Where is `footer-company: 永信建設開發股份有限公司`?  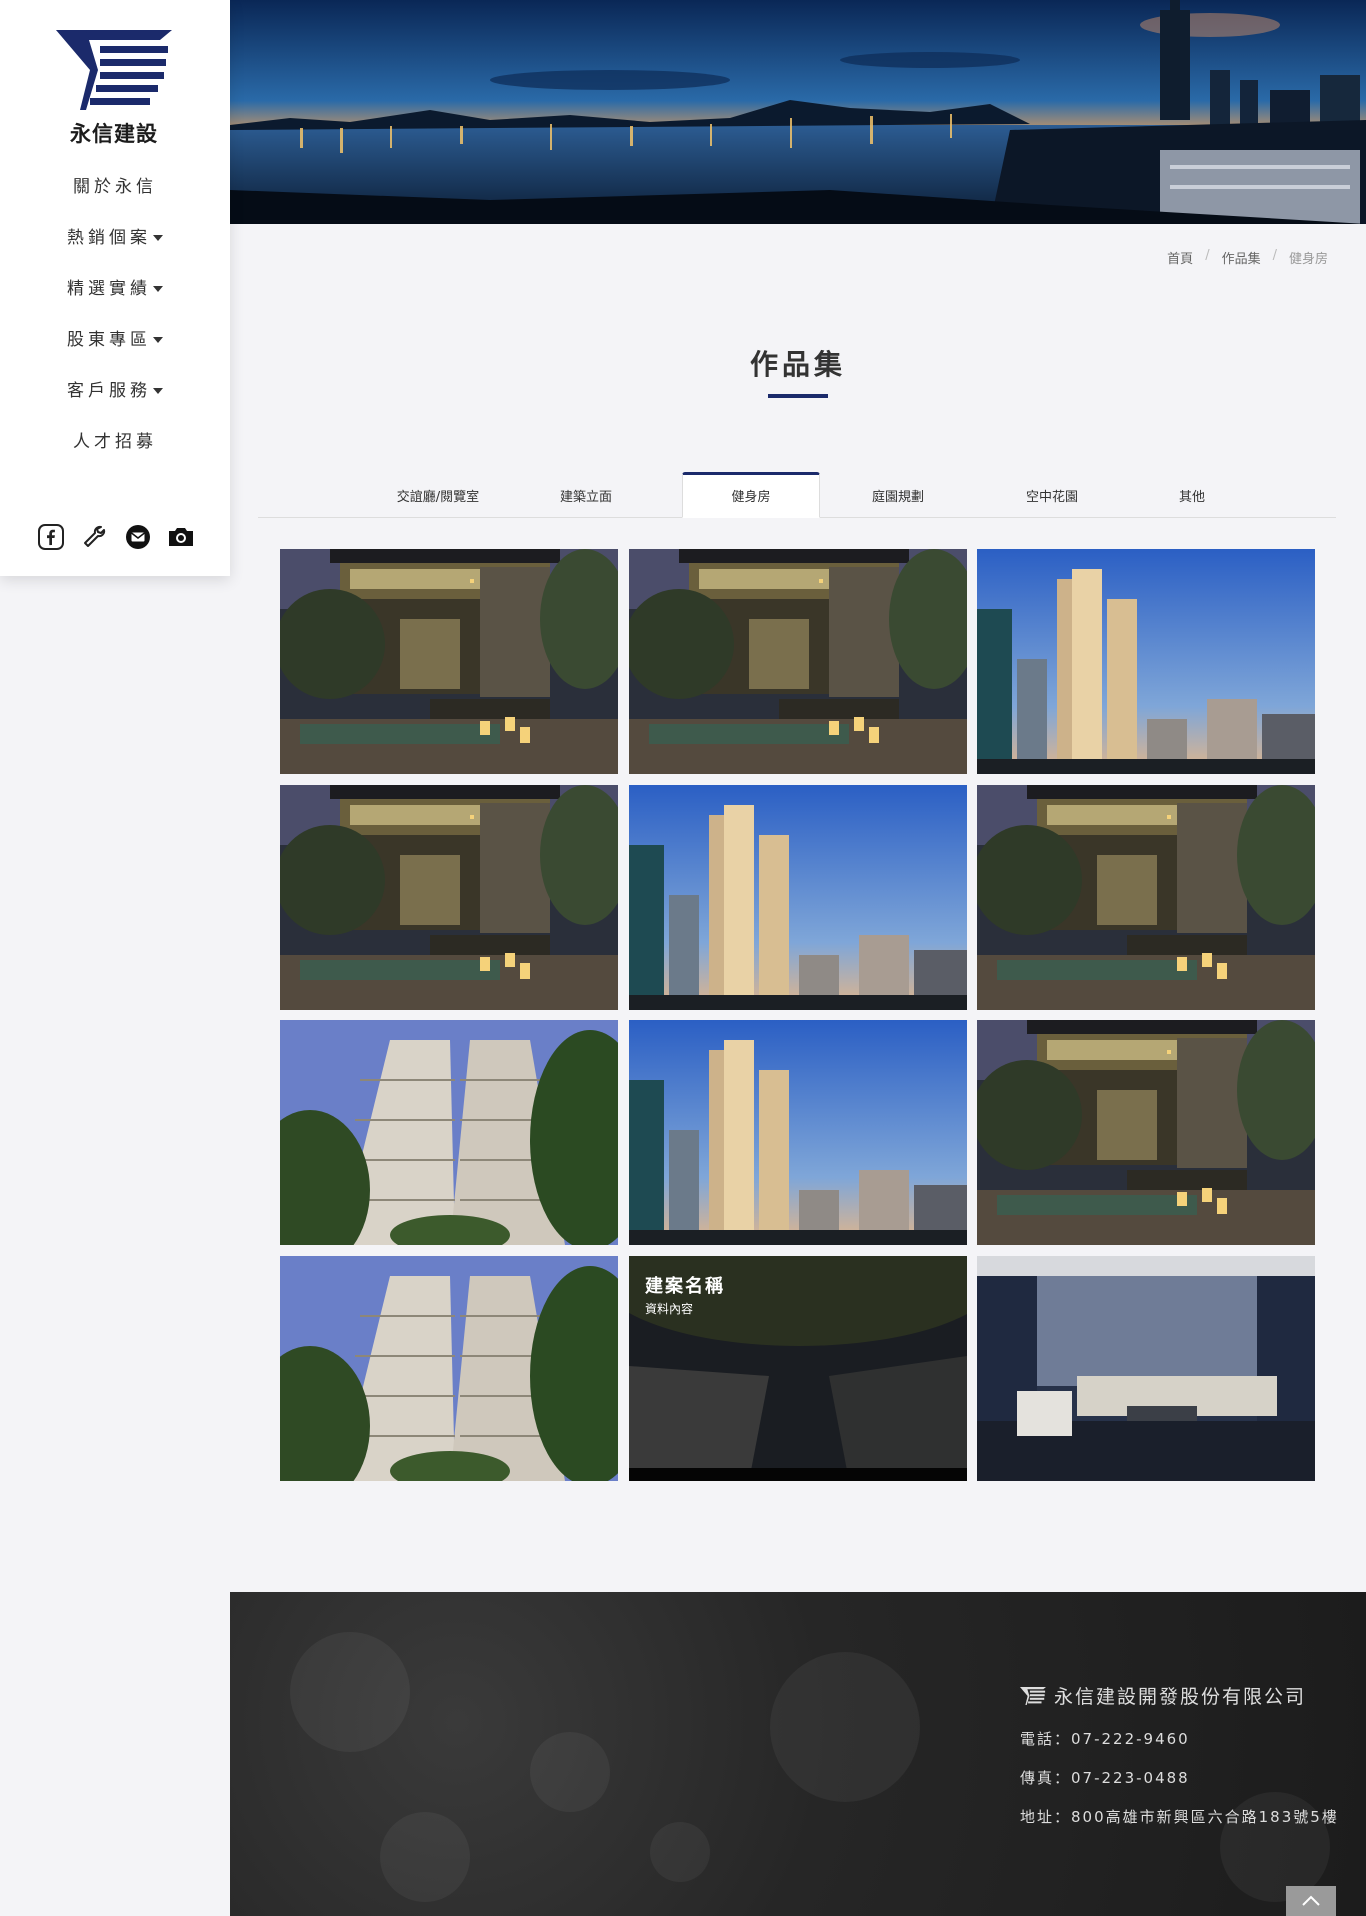 footer-company: 永信建設開發股份有限公司 is located at coordinates (1163, 1695).